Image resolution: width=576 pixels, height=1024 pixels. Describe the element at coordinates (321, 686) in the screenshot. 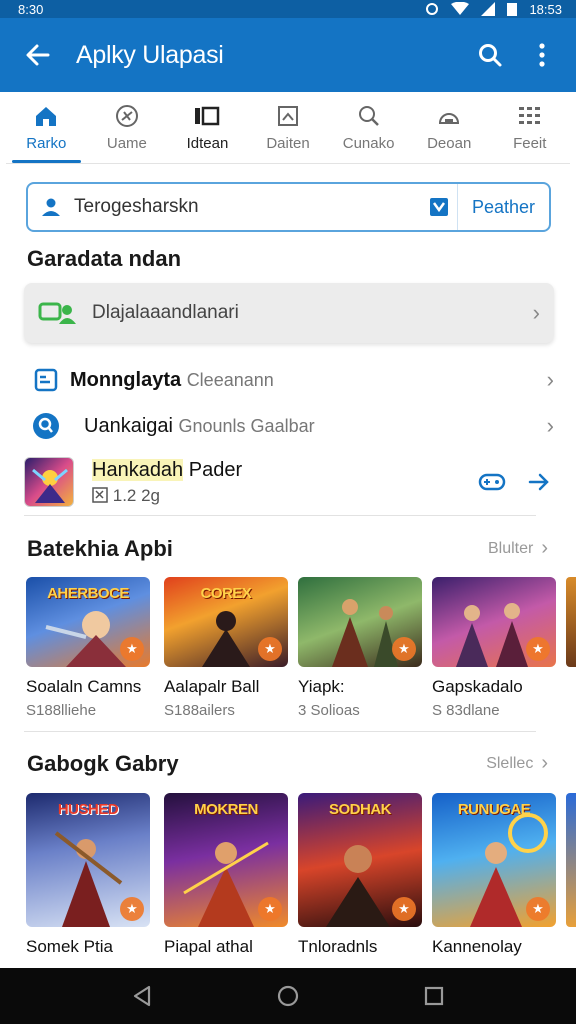

I see `app-card-name: Yiapk:` at that location.